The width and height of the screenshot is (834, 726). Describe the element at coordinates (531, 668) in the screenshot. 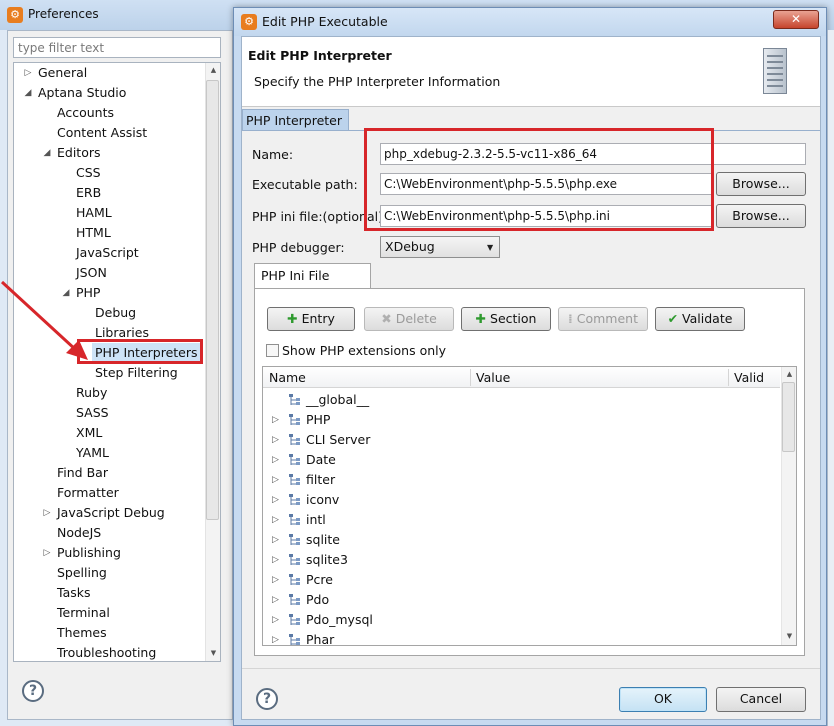

I see `dialog-footer-separator` at that location.